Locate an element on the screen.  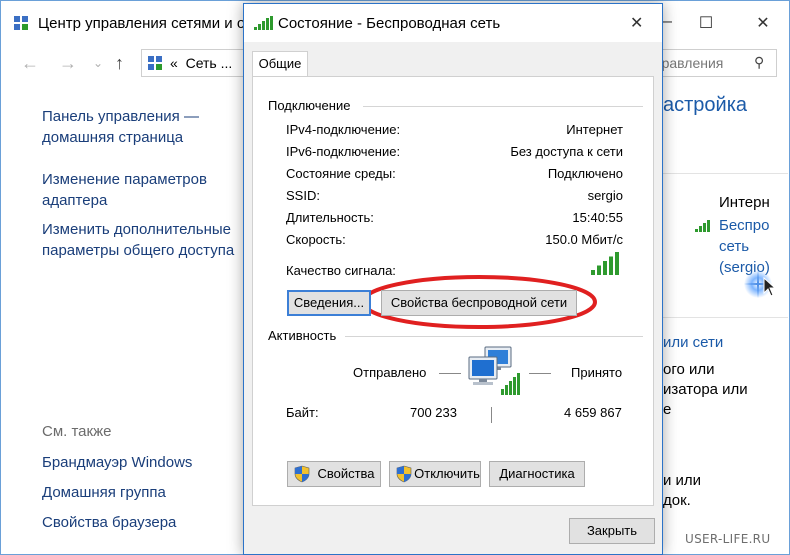
disable-button-label: Отключить is located at coordinates (447, 473).